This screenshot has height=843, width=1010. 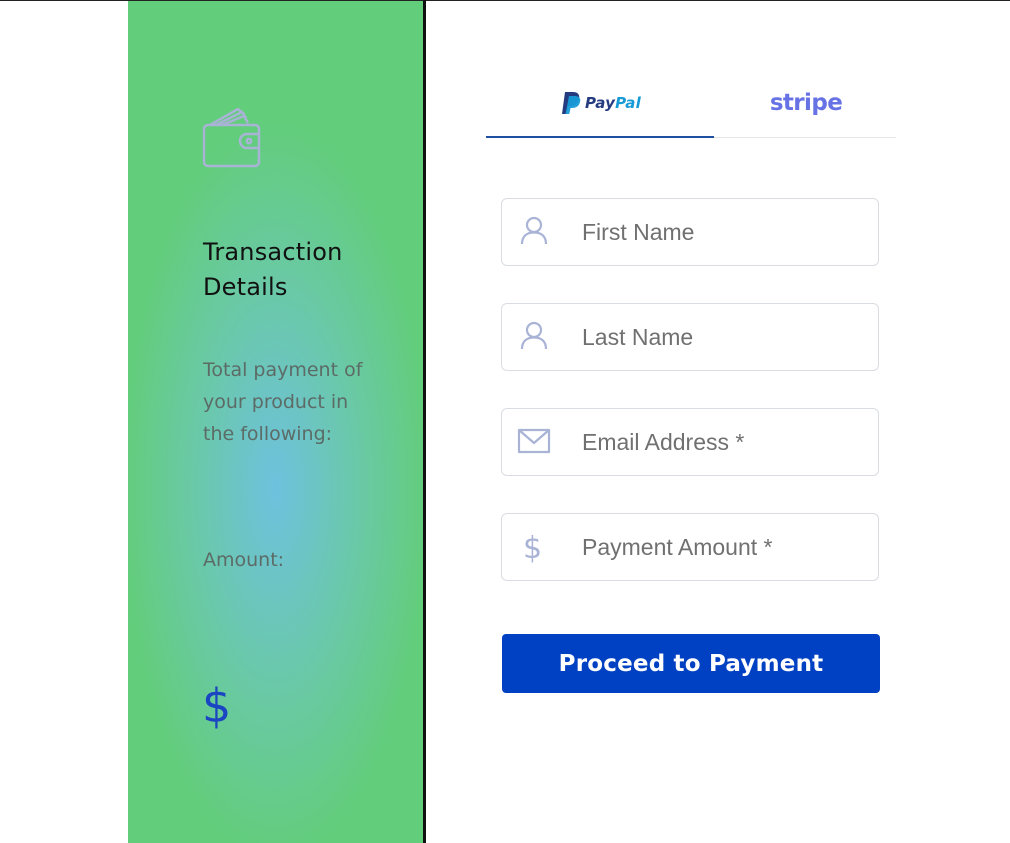 I want to click on first-name-field, so click(x=690, y=232).